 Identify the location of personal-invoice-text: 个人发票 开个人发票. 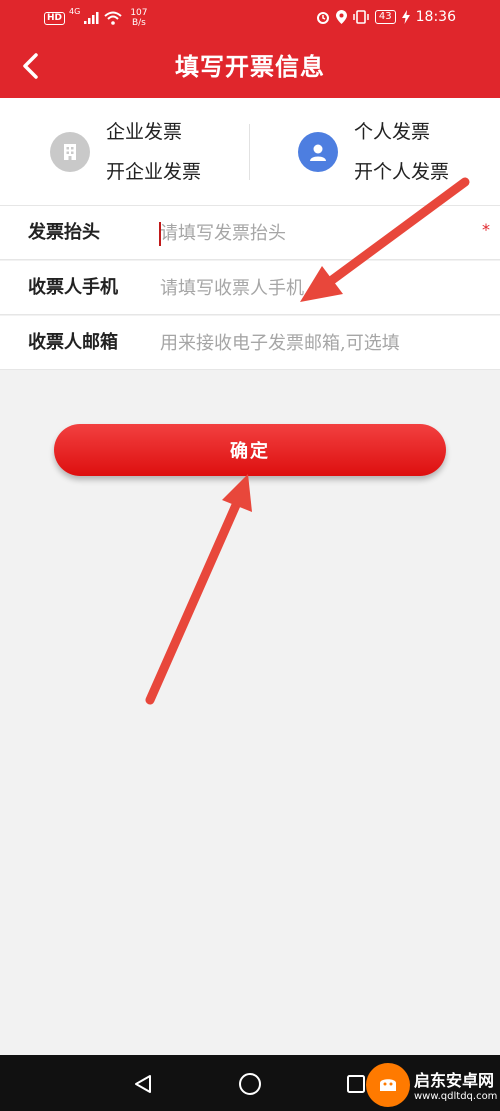
(401, 152).